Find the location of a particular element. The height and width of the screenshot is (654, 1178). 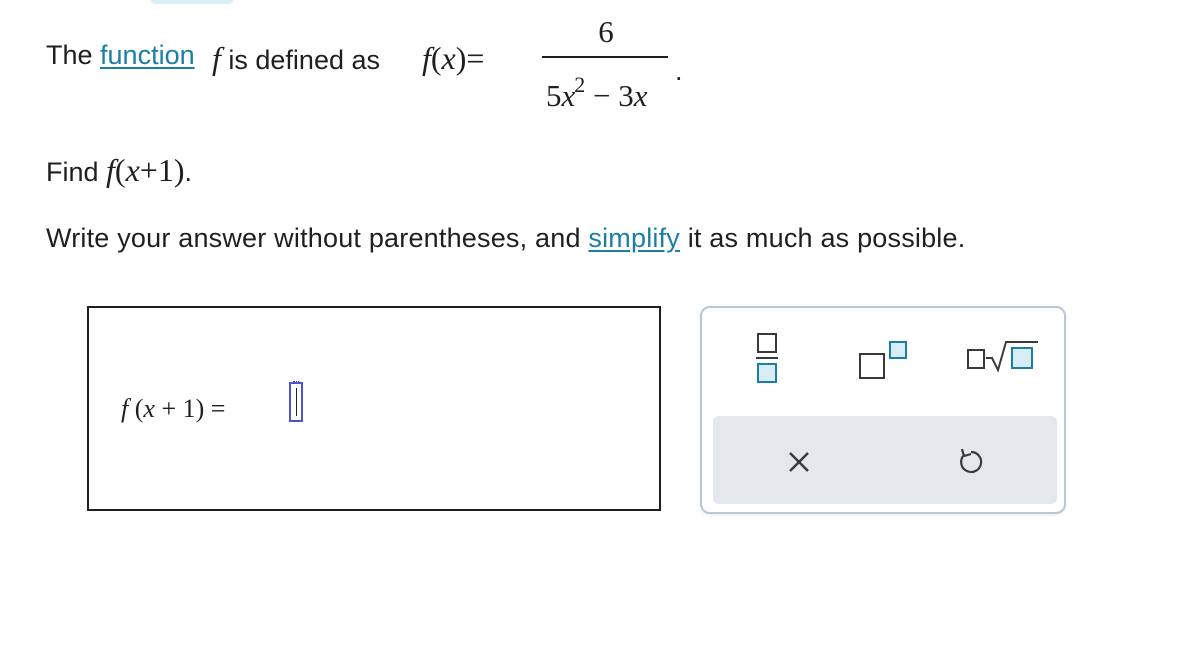

clear-button is located at coordinates (799, 462).